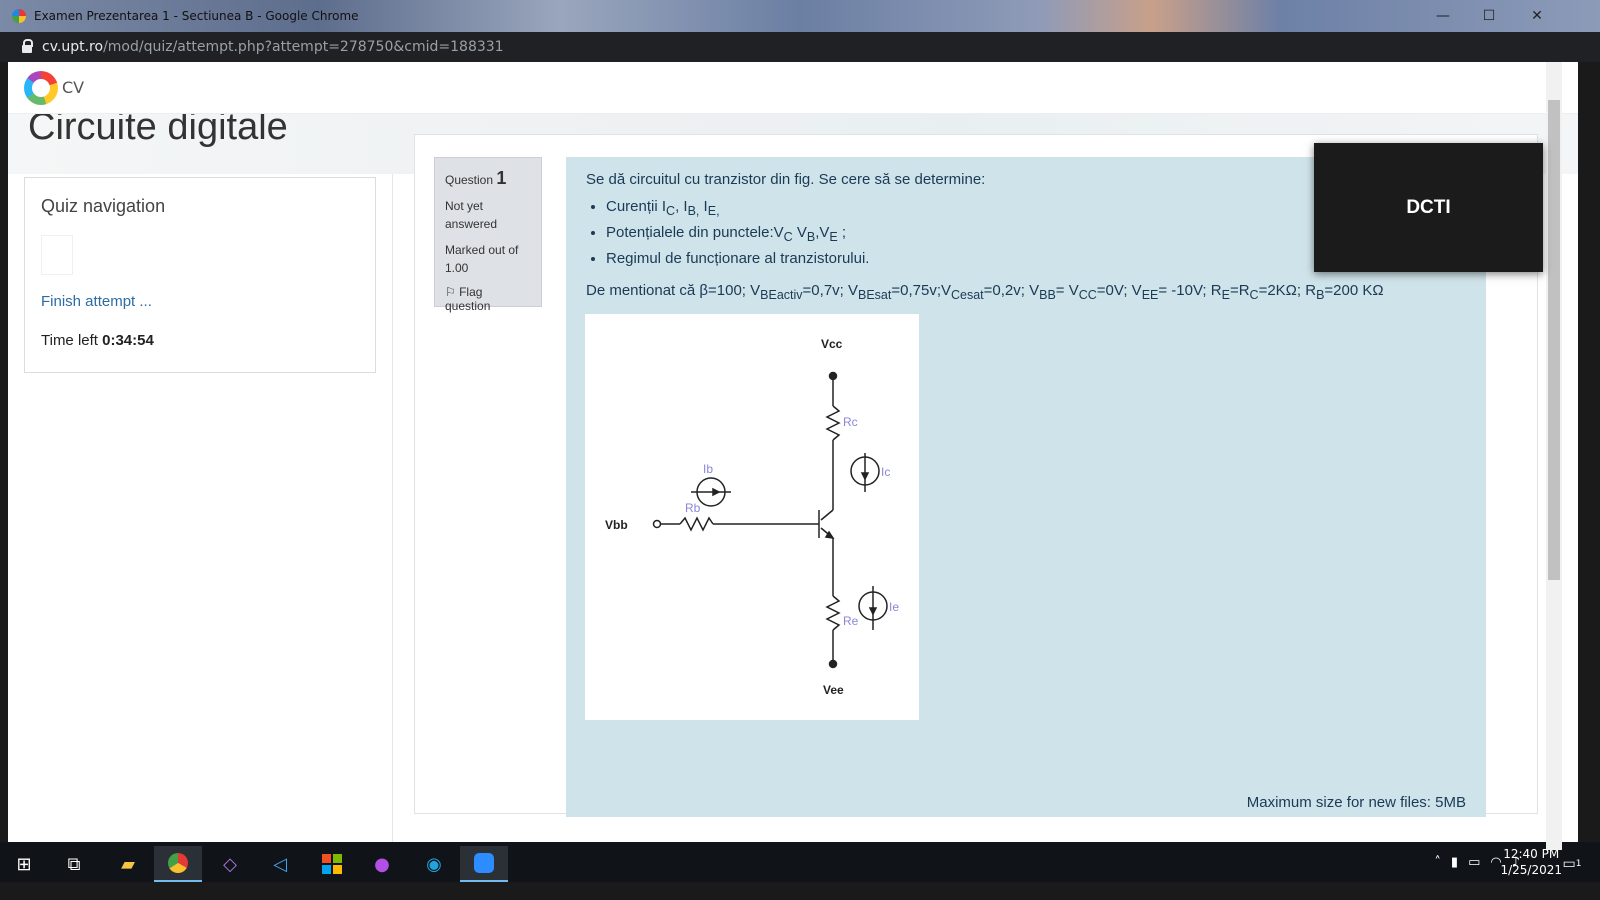 Image resolution: width=1600 pixels, height=900 pixels. What do you see at coordinates (850, 422) in the screenshot?
I see `rc-label: Rc` at bounding box center [850, 422].